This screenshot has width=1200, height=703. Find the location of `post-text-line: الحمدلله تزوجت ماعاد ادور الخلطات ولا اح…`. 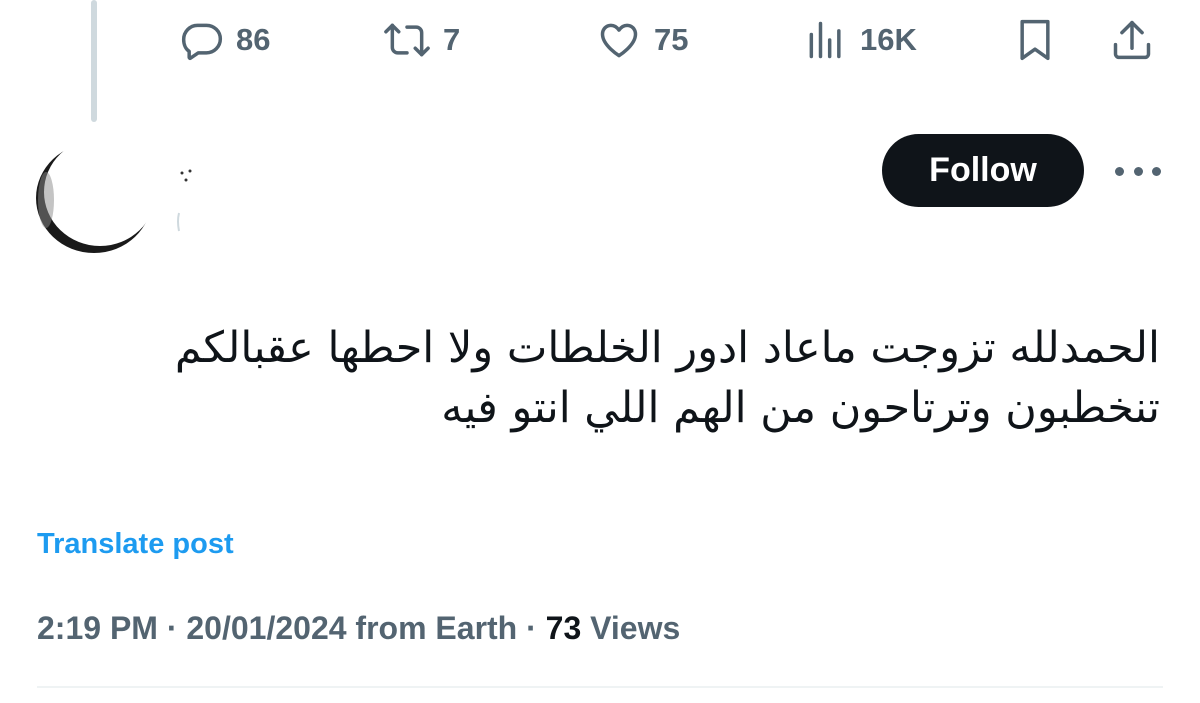

post-text-line: الحمدلله تزوجت ماعاد ادور الخلطات ولا اح… is located at coordinates (667, 348).